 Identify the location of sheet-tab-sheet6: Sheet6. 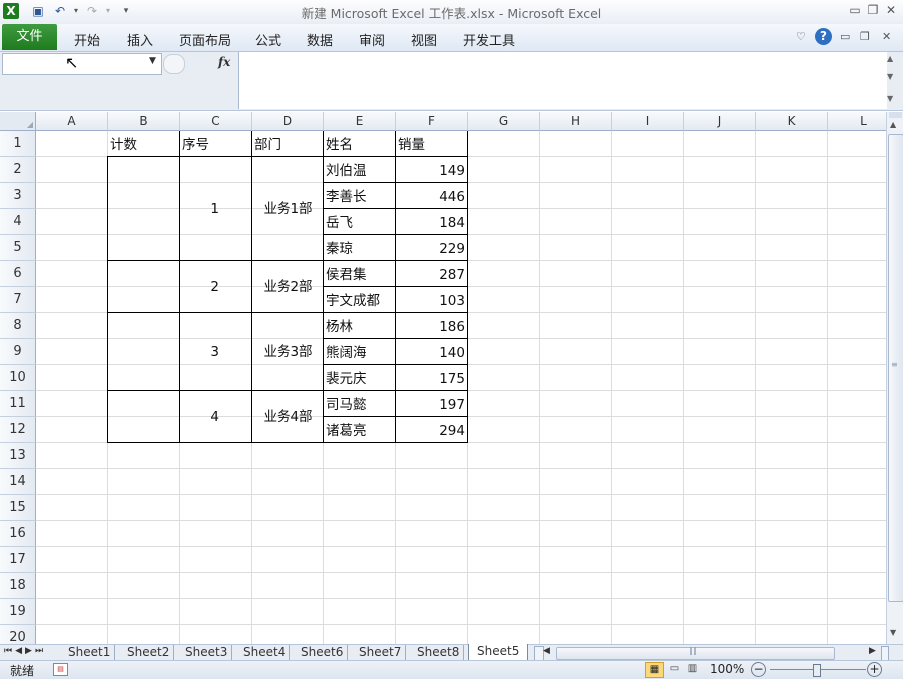
(323, 652).